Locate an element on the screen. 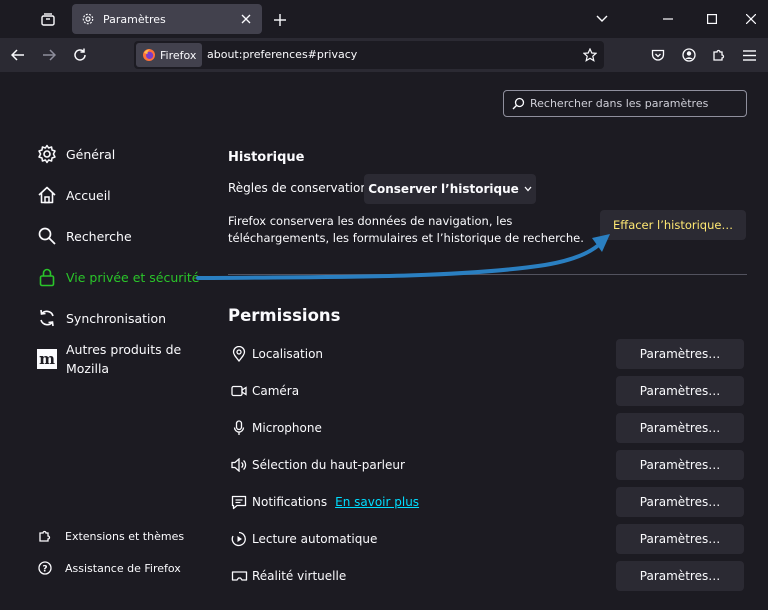  permission-row-speaker: Sélection du haut-parleur is located at coordinates (317, 465).